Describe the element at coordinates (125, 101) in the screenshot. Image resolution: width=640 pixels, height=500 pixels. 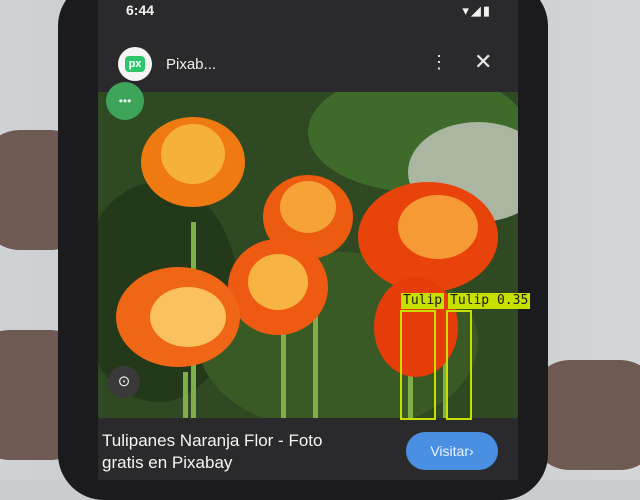
I see `dots-overlay-button: •••` at that location.